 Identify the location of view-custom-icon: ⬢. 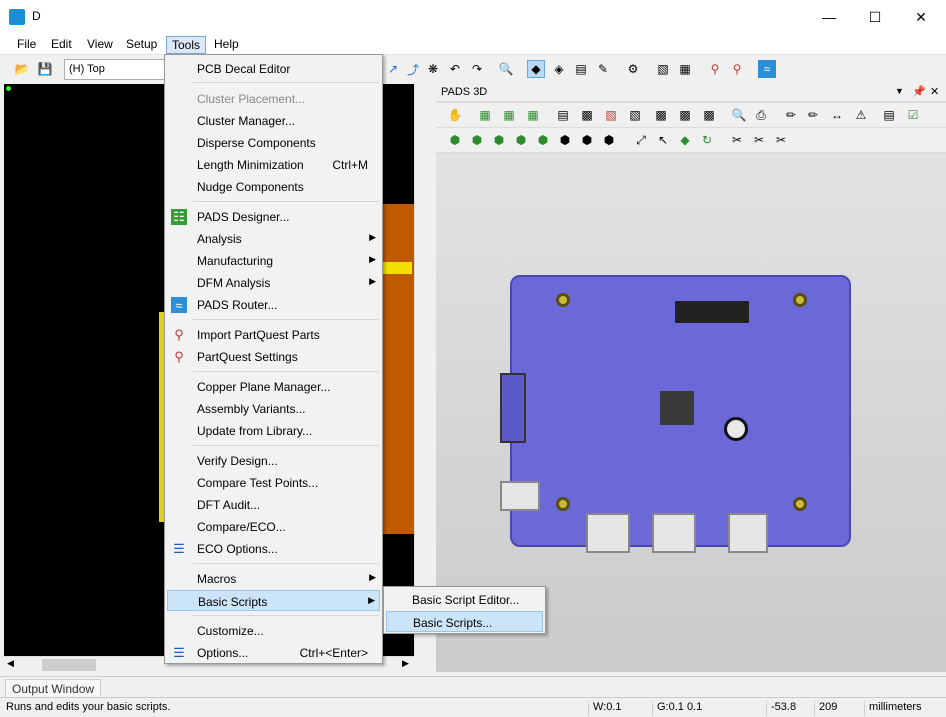
(609, 140).